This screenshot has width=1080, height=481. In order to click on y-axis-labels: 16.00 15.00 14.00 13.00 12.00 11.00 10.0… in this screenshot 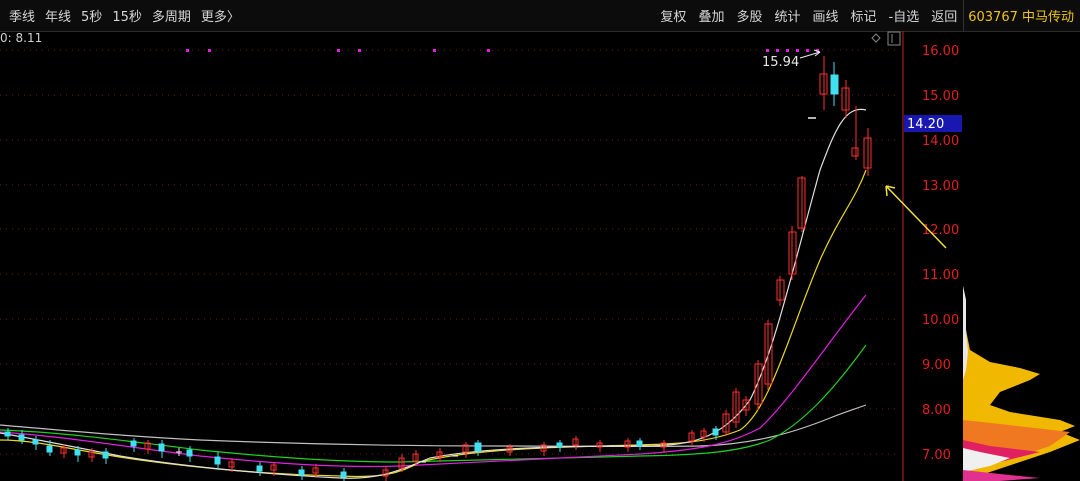, I will do `click(940, 253)`.